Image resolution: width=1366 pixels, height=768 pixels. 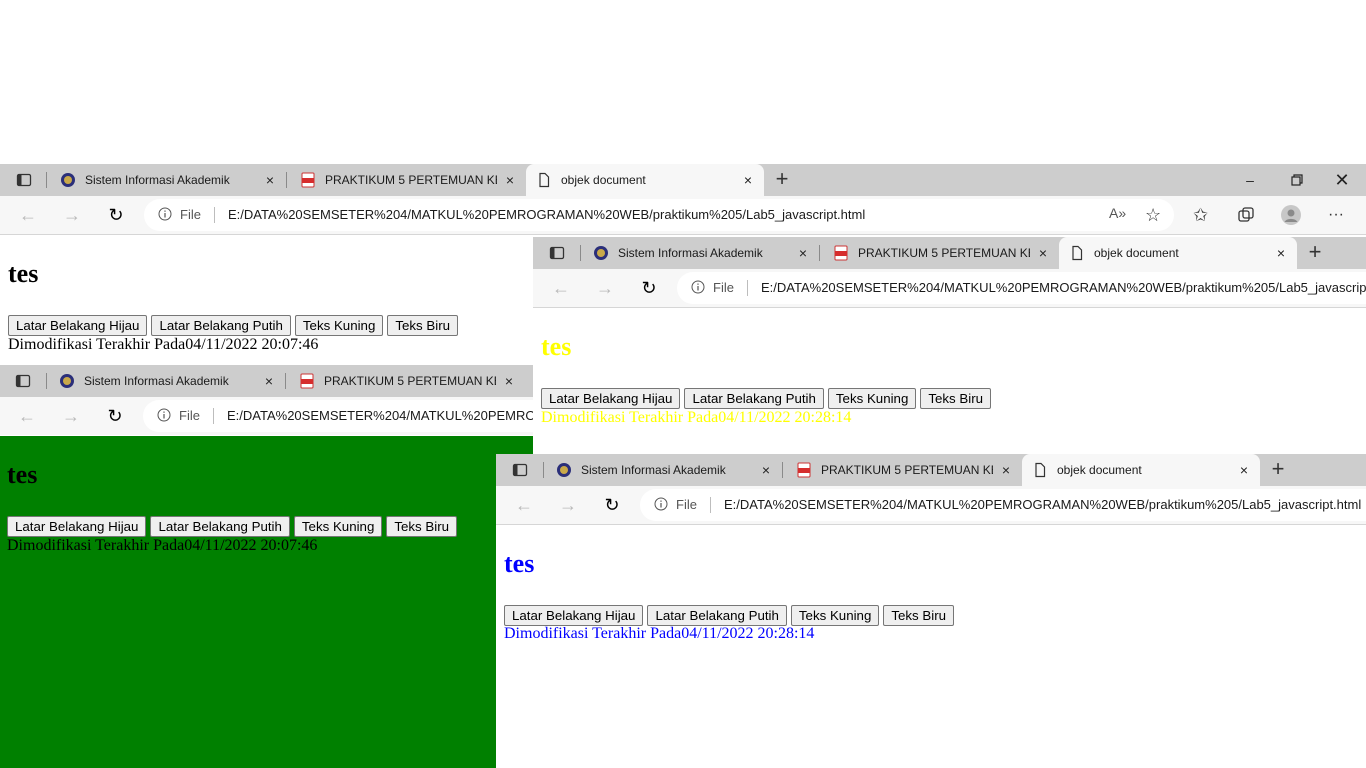 I want to click on close-window-icon: ✕, so click(x=1342, y=180).